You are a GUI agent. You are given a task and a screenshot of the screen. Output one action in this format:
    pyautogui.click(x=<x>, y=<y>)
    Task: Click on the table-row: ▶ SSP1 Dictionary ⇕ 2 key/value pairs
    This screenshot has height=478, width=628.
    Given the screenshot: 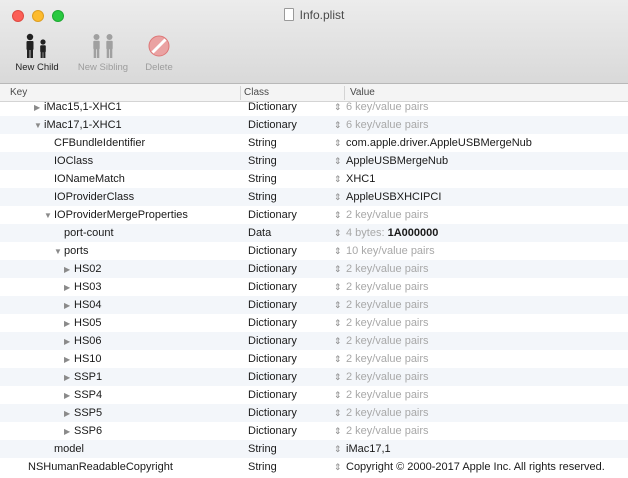 What is the action you would take?
    pyautogui.click(x=314, y=377)
    